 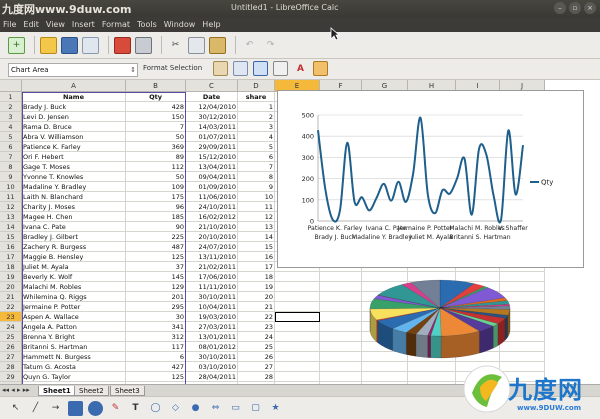 I want to click on chart-element-select: Chart Area ⇕, so click(x=73, y=70).